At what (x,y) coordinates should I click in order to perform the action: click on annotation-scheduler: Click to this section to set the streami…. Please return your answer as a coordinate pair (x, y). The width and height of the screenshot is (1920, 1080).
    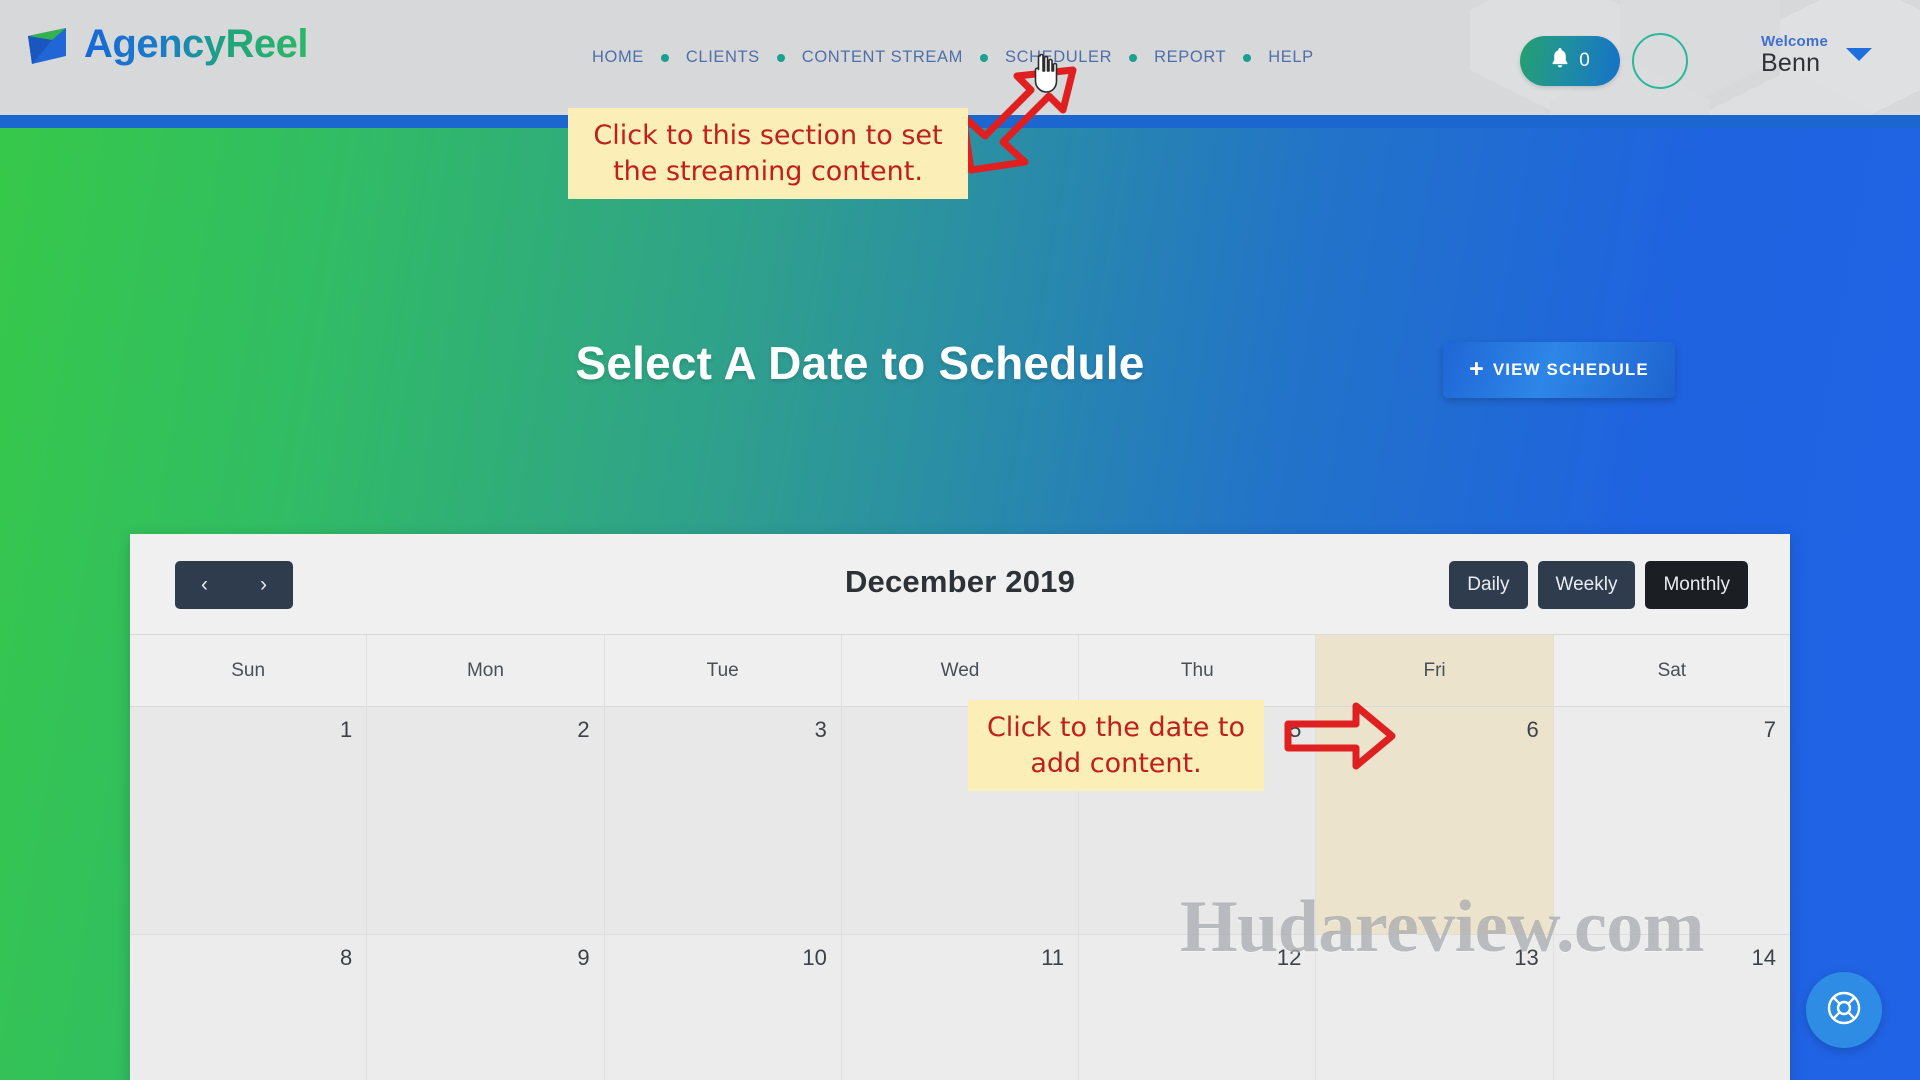
    Looking at the image, I should click on (768, 154).